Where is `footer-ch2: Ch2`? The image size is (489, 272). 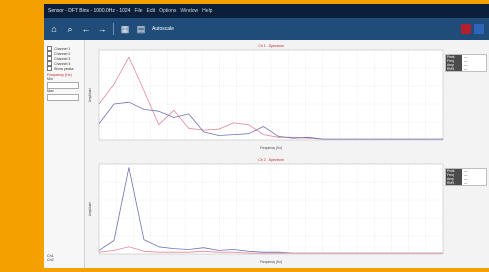 footer-ch2: Ch2 is located at coordinates (50, 260).